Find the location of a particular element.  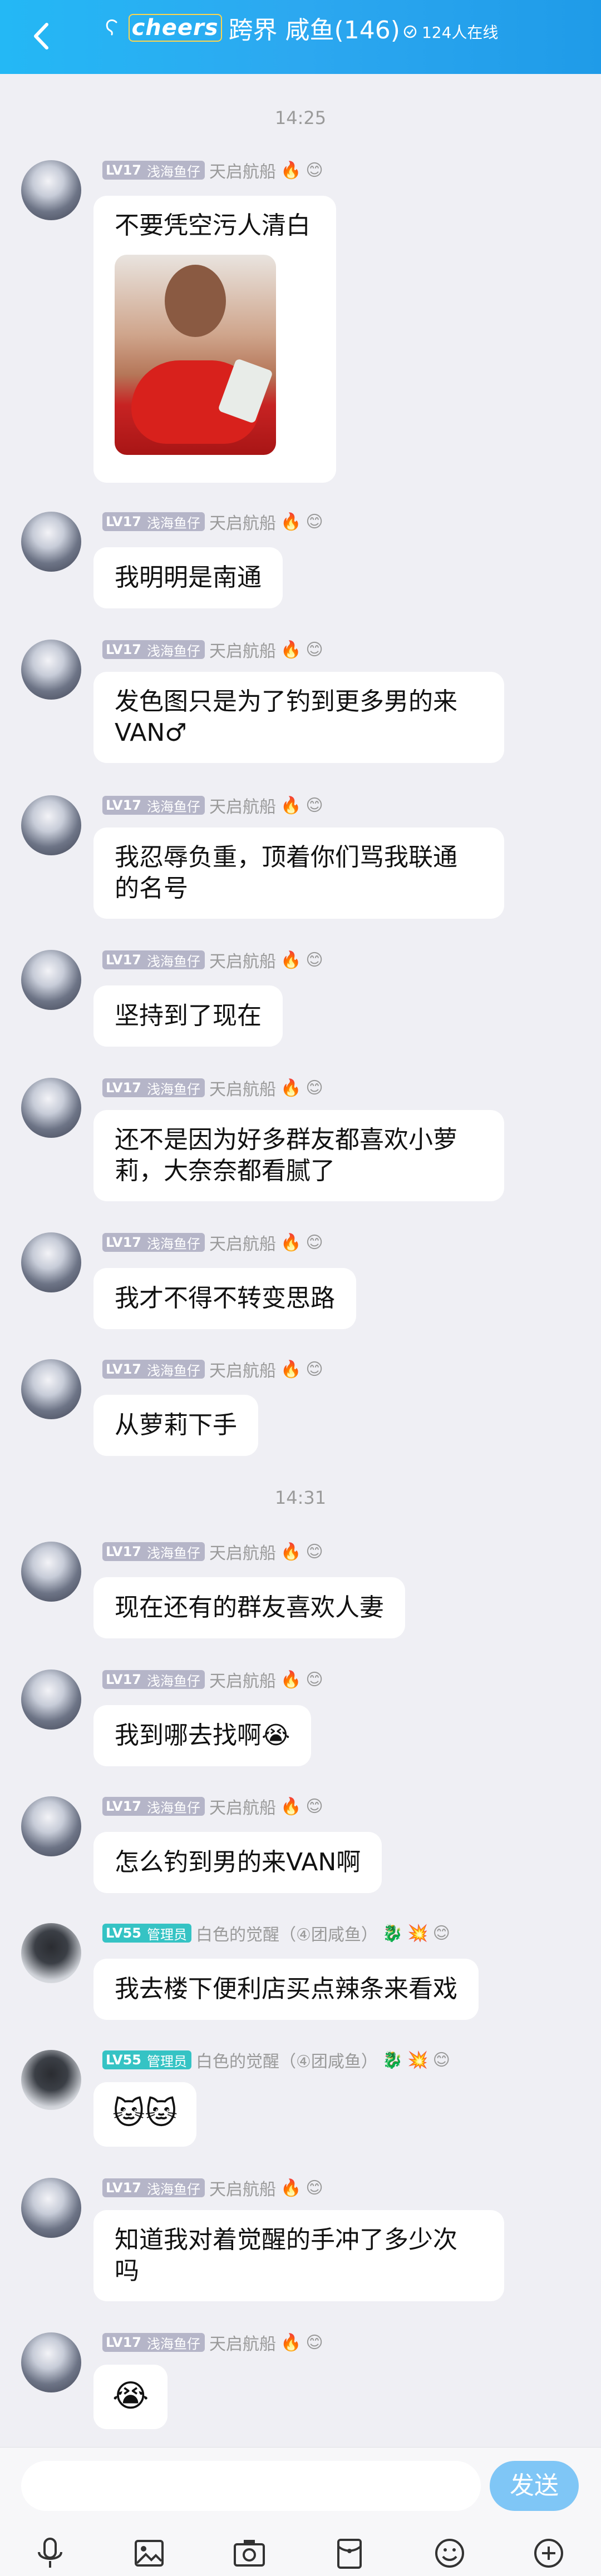

title-area: cheers 跨界 咸鱼(146) 124人在线 is located at coordinates (300, 28).